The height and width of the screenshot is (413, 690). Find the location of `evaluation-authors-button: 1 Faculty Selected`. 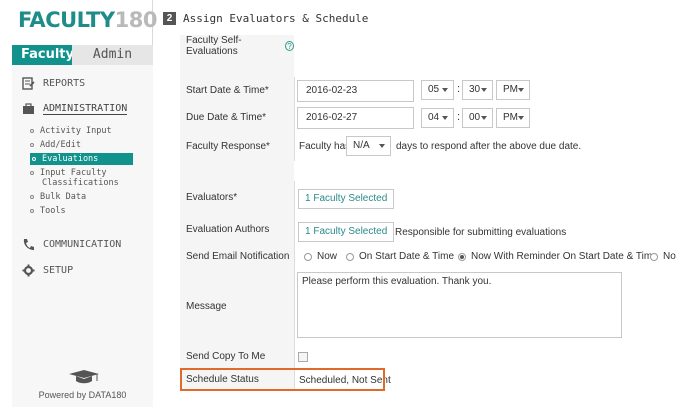

evaluation-authors-button: 1 Faculty Selected is located at coordinates (346, 232).